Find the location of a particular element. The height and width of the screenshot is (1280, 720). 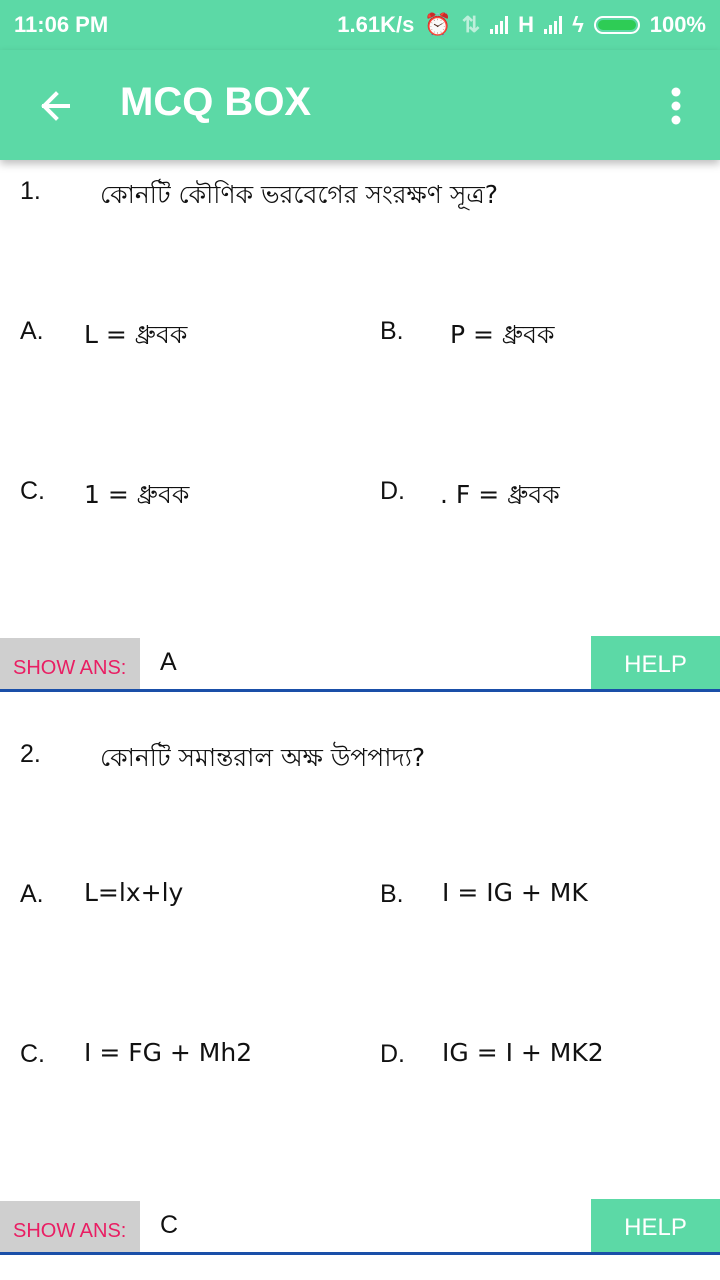

question-text: কোনটি সমান্তরাল অক্ষ উপপাদ্য? is located at coordinates (263, 757).